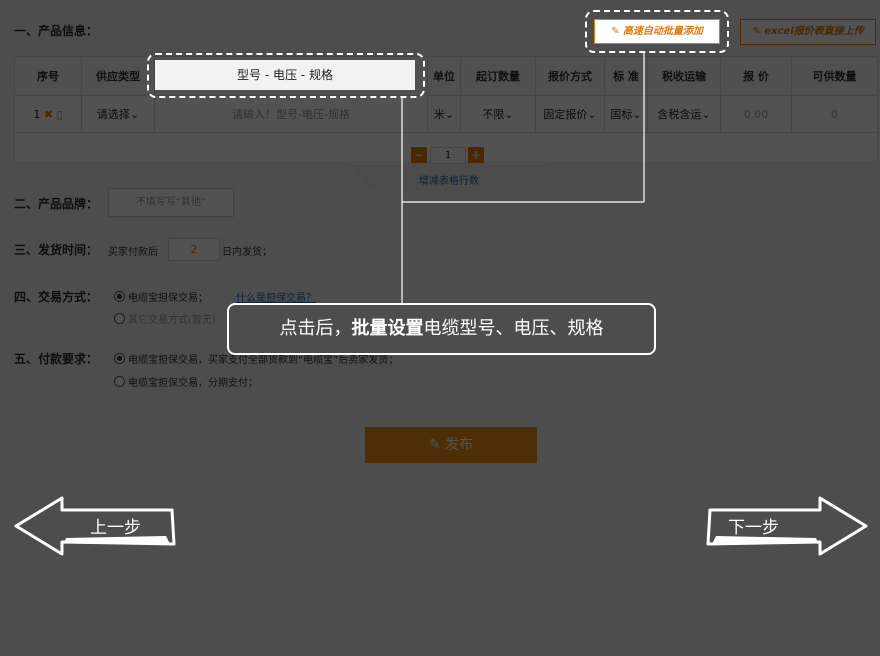  I want to click on tutorial-callout: 点击后，批量设置电缆型号、电压、规格, so click(441, 329).